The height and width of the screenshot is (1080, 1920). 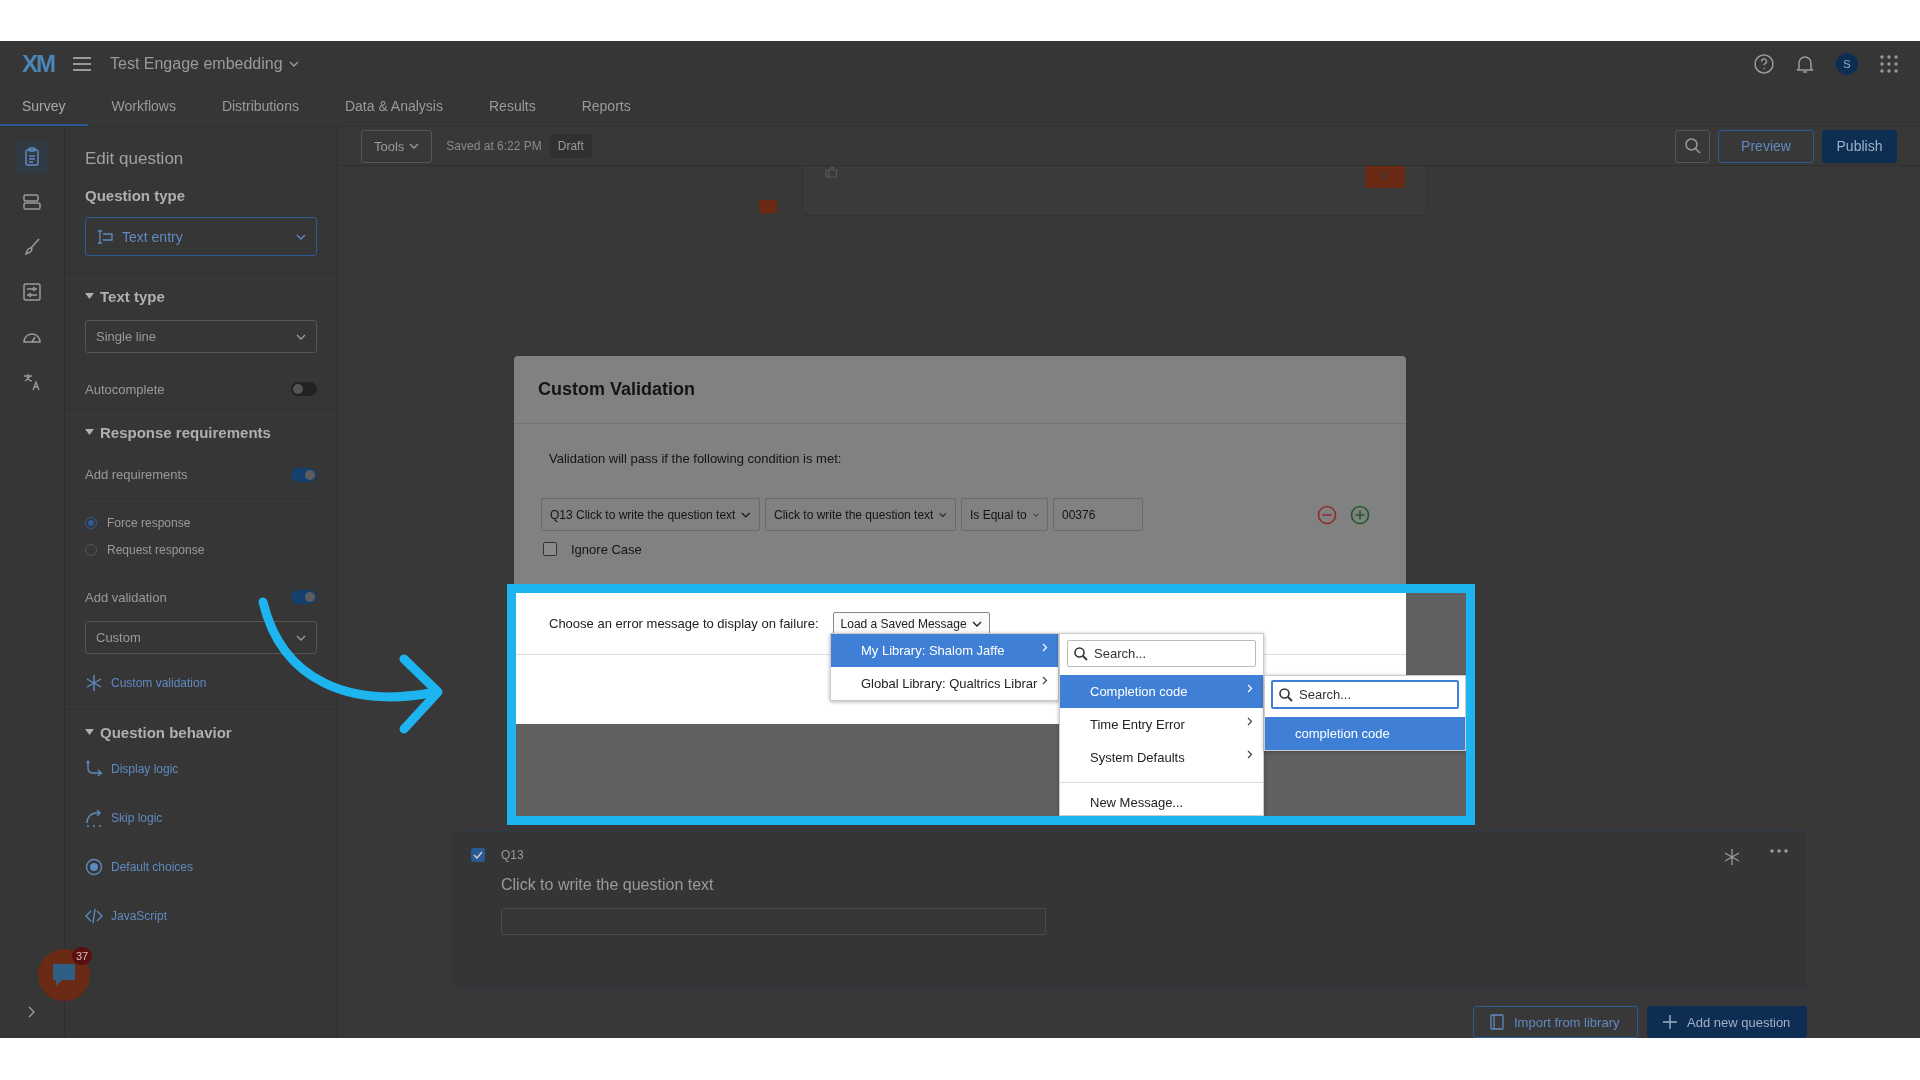 I want to click on menu-icon, so click(x=82, y=64).